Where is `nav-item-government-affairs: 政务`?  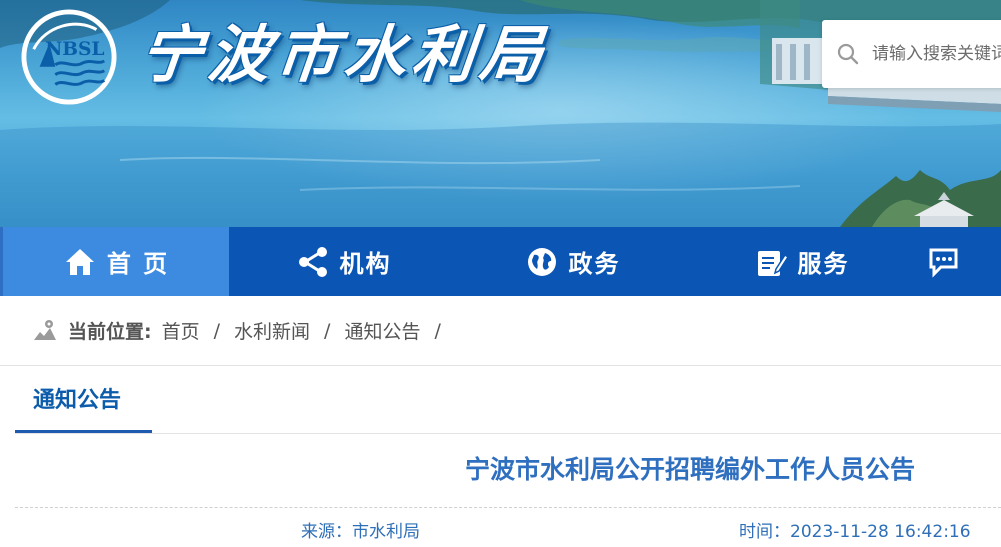
nav-item-government-affairs: 政务 is located at coordinates (572, 261).